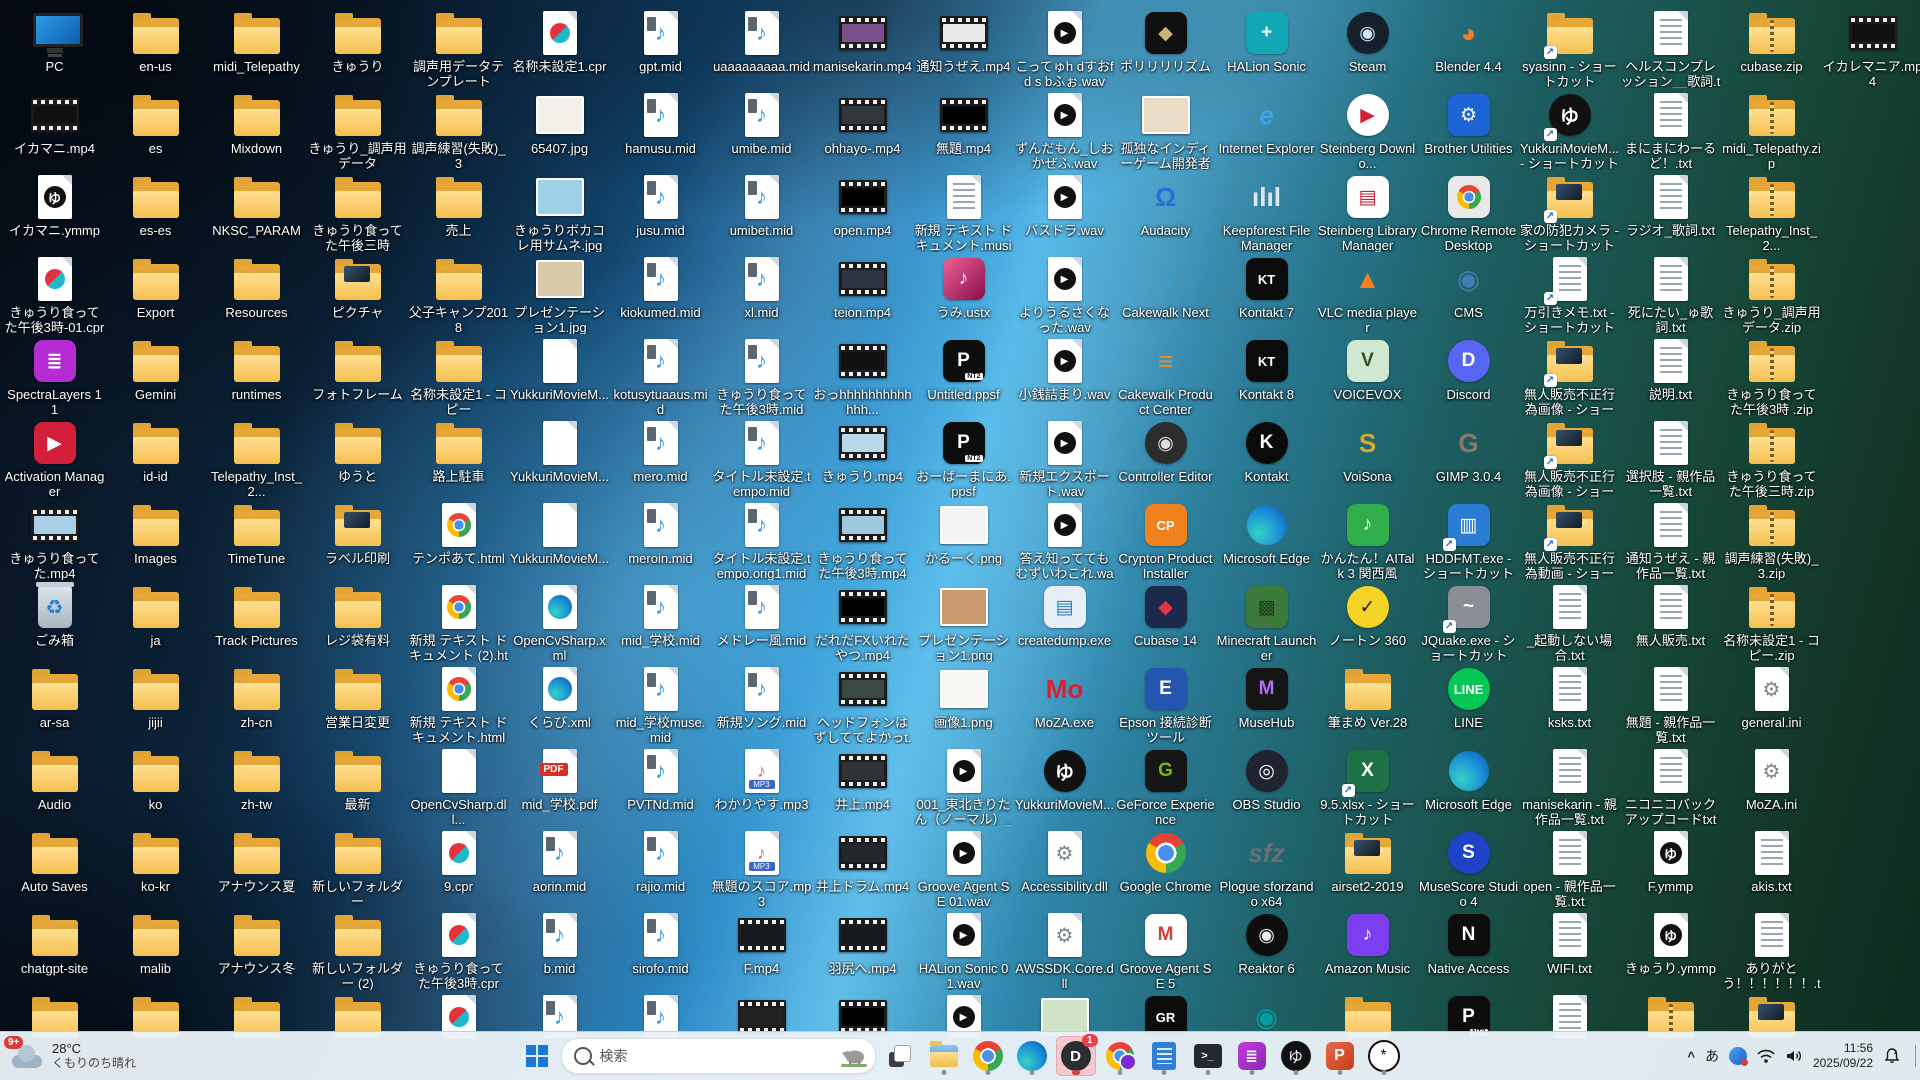 This screenshot has height=1080, width=1920. Describe the element at coordinates (559, 703) in the screenshot. I see `desktop-icon: くらび.xml` at that location.